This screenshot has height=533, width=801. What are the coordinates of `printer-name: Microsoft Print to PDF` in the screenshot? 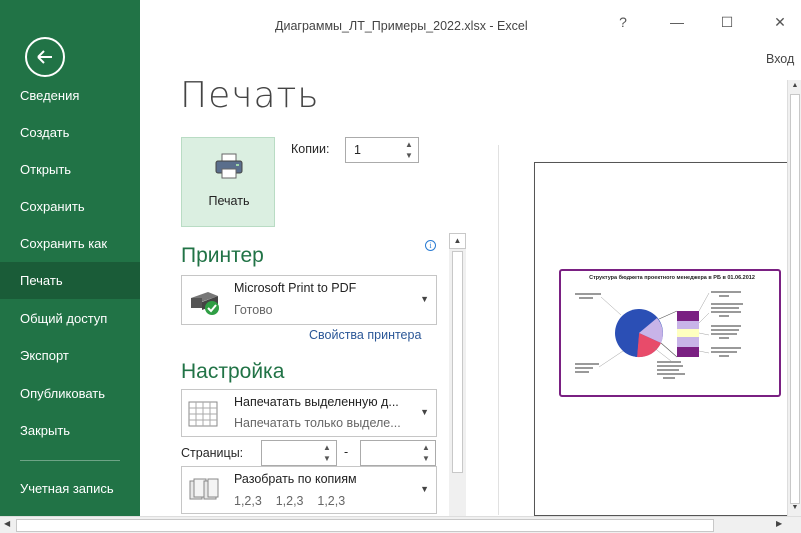 It's located at (295, 288).